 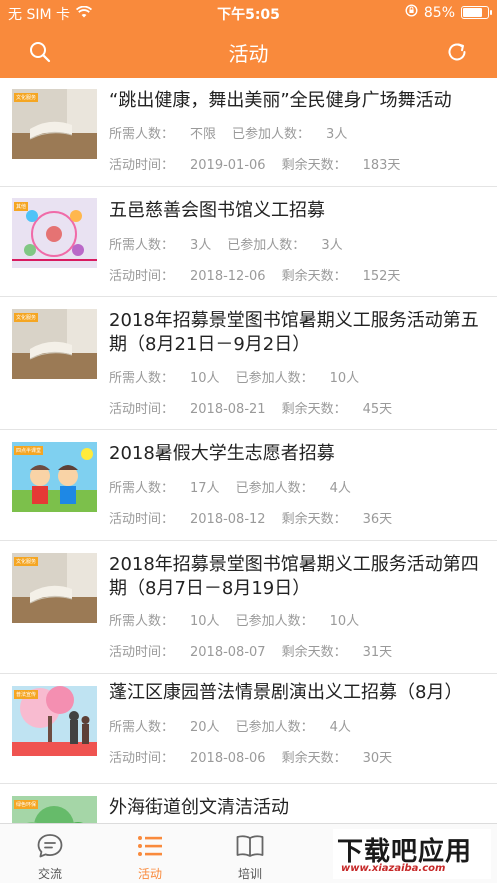 I want to click on activity-schedule: 活动时间： 2018-08-21 剩余天数： 45天, so click(x=251, y=409).